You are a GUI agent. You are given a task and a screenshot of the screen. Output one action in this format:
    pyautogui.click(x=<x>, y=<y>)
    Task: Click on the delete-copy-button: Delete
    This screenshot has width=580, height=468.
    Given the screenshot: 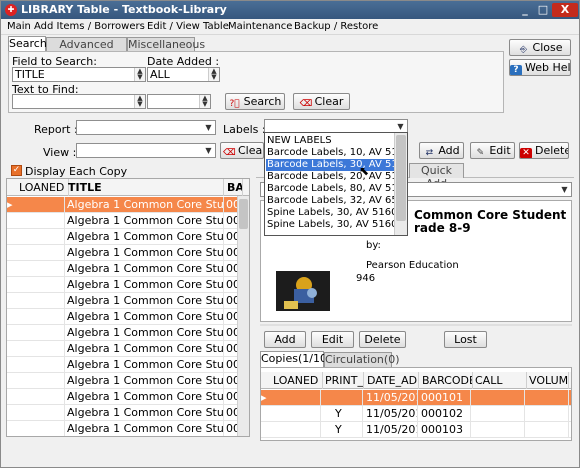 What is the action you would take?
    pyautogui.click(x=382, y=339)
    